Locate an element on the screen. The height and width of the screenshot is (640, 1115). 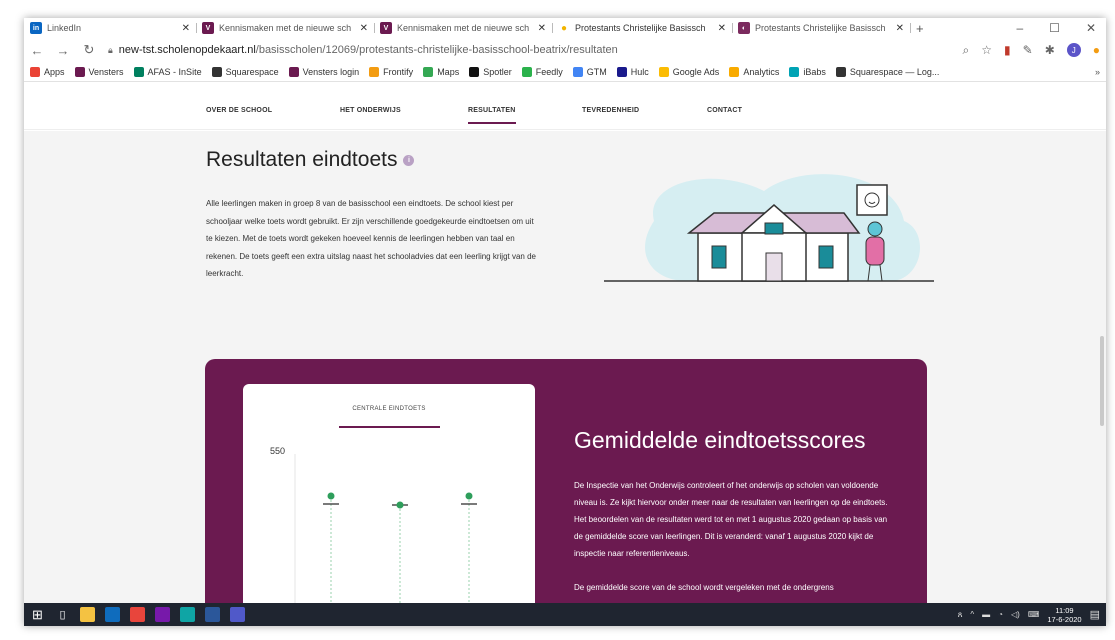
scholen-icon: ● is located at coordinates (564, 28).